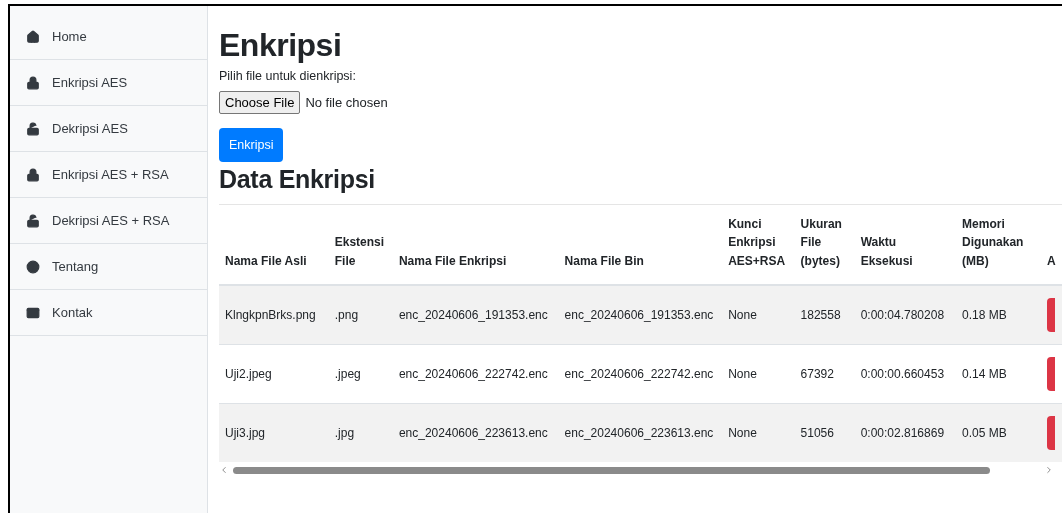 The height and width of the screenshot is (513, 1062). What do you see at coordinates (998, 374) in the screenshot?
I see `table-cell: 0.14 MB` at bounding box center [998, 374].